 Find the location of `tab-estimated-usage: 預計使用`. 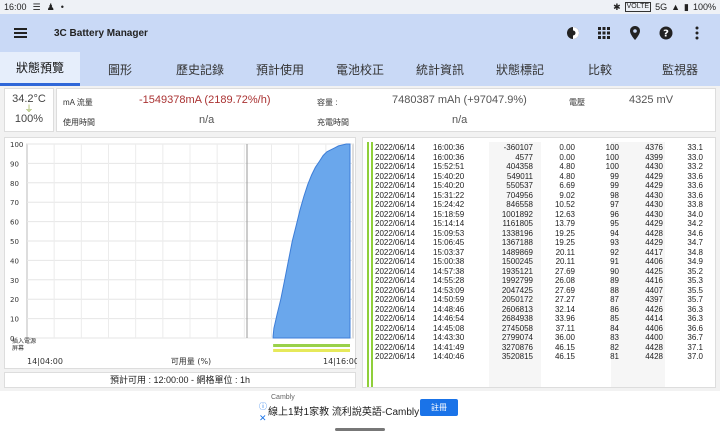

tab-estimated-usage: 預計使用 is located at coordinates (280, 69).